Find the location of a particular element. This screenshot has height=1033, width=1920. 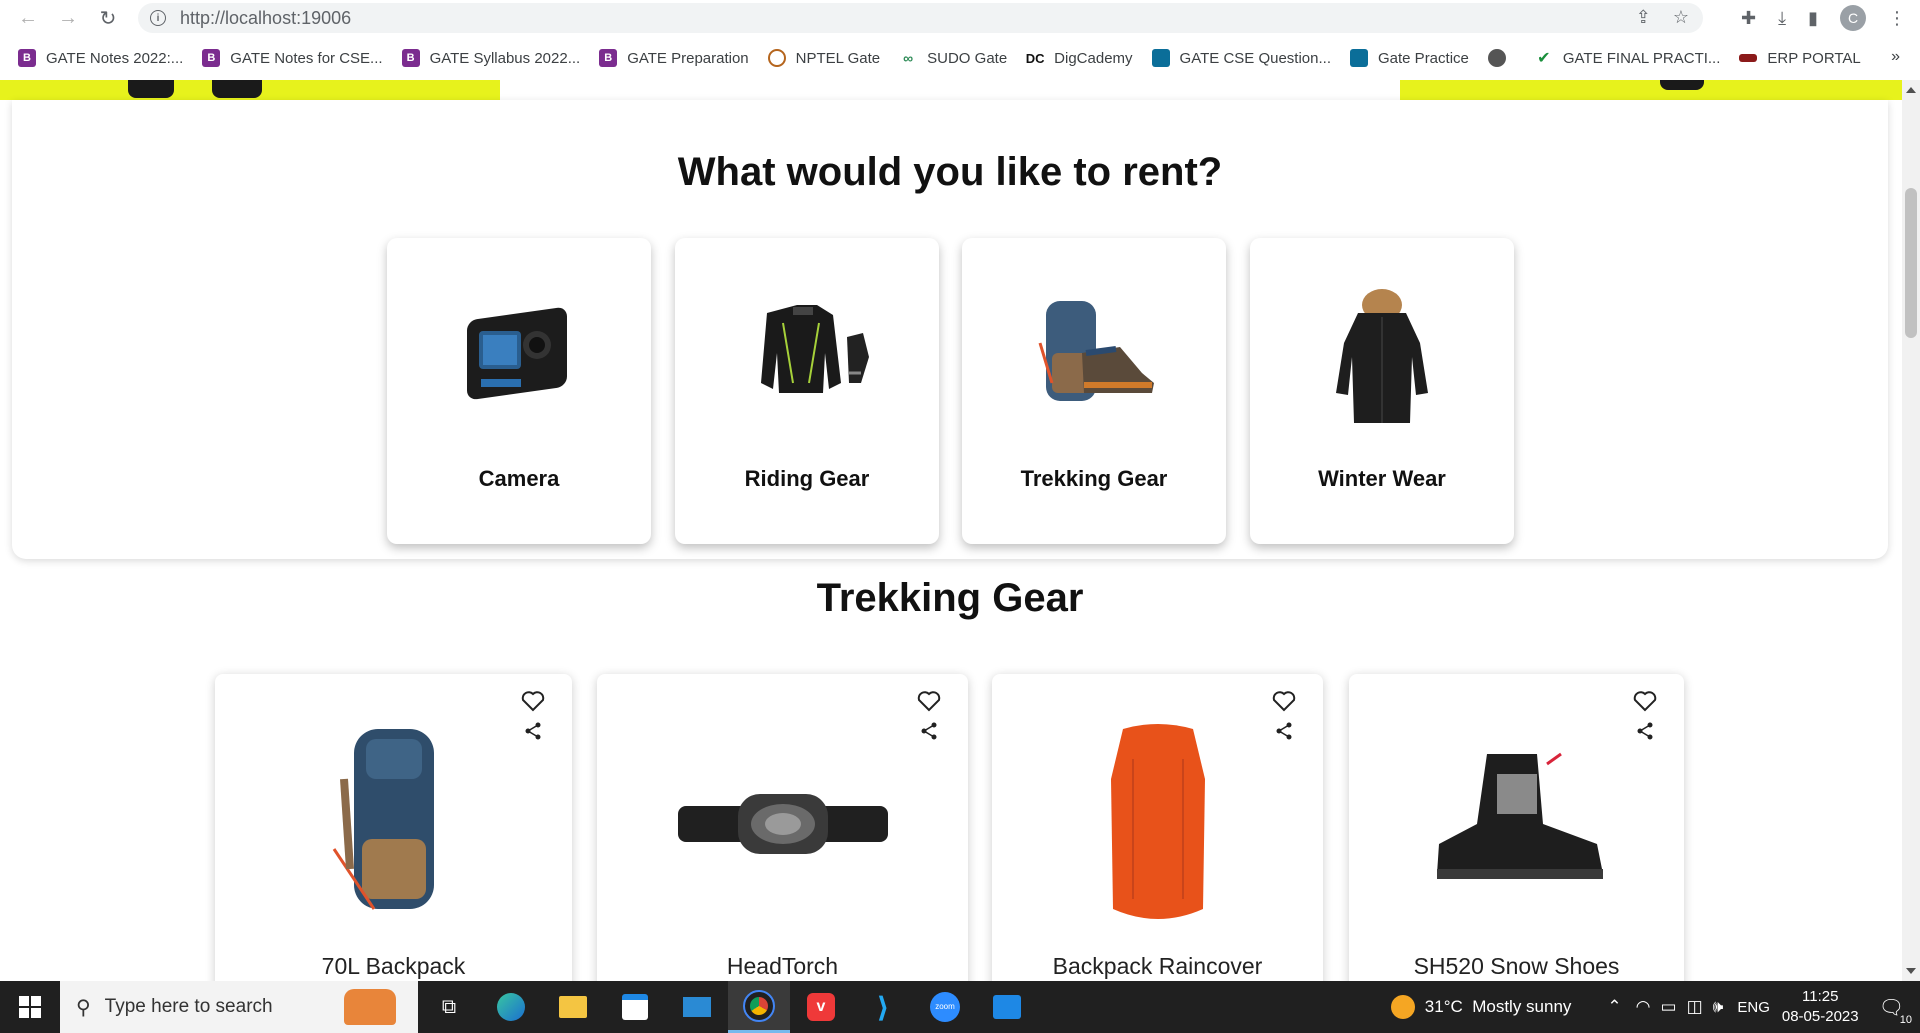

menu-kebab-icon: ⋮ is located at coordinates (1897, 18).